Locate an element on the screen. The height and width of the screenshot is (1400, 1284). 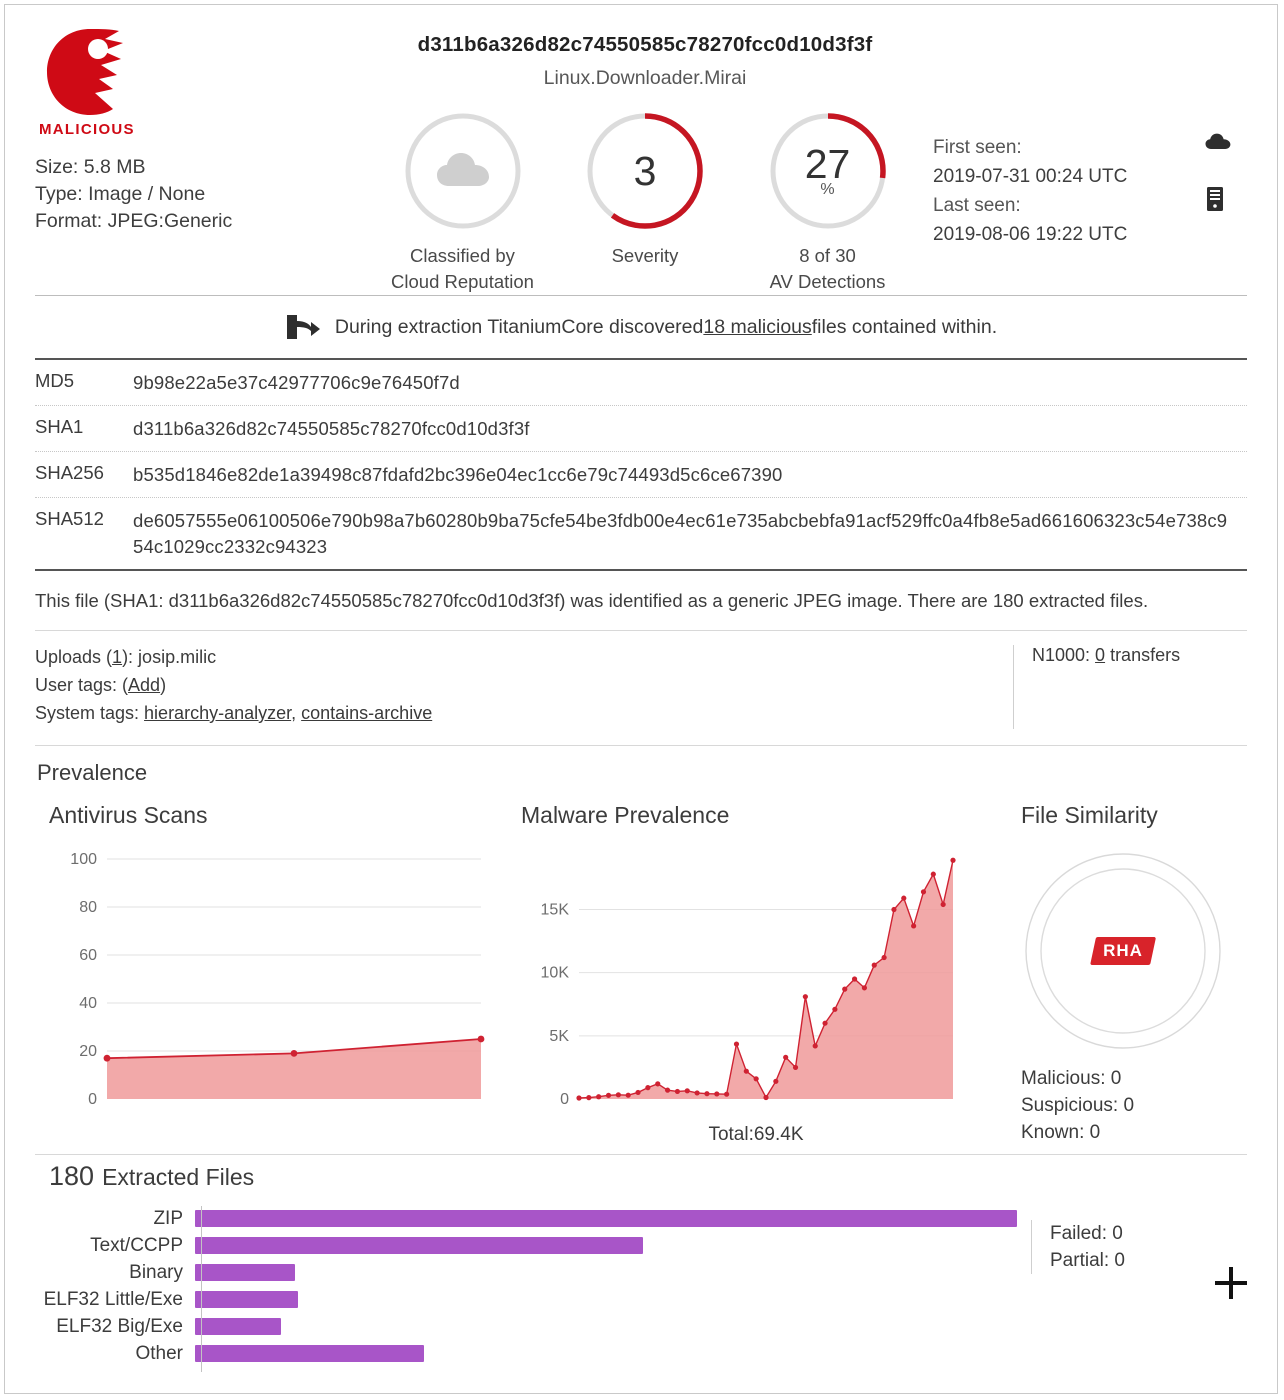
severity-value: 3 is located at coordinates (645, 171).